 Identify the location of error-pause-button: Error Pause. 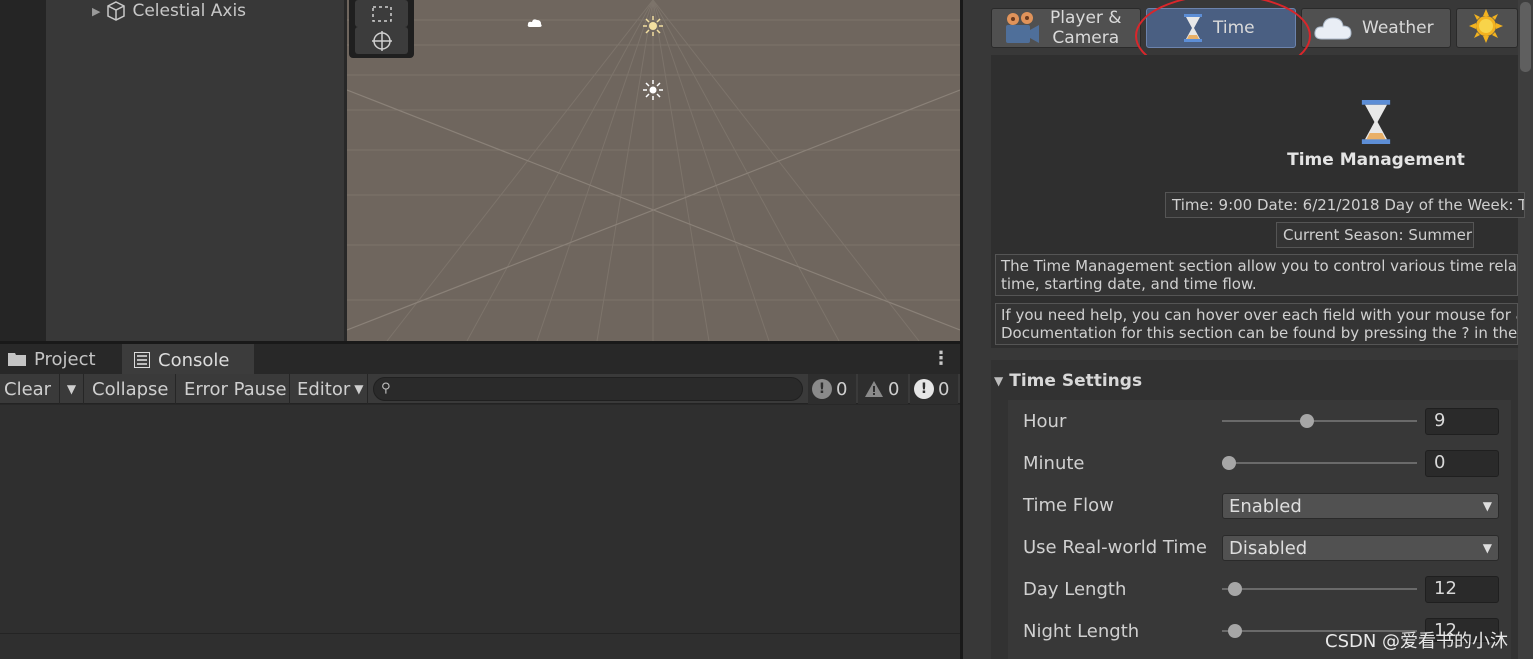
(233, 389).